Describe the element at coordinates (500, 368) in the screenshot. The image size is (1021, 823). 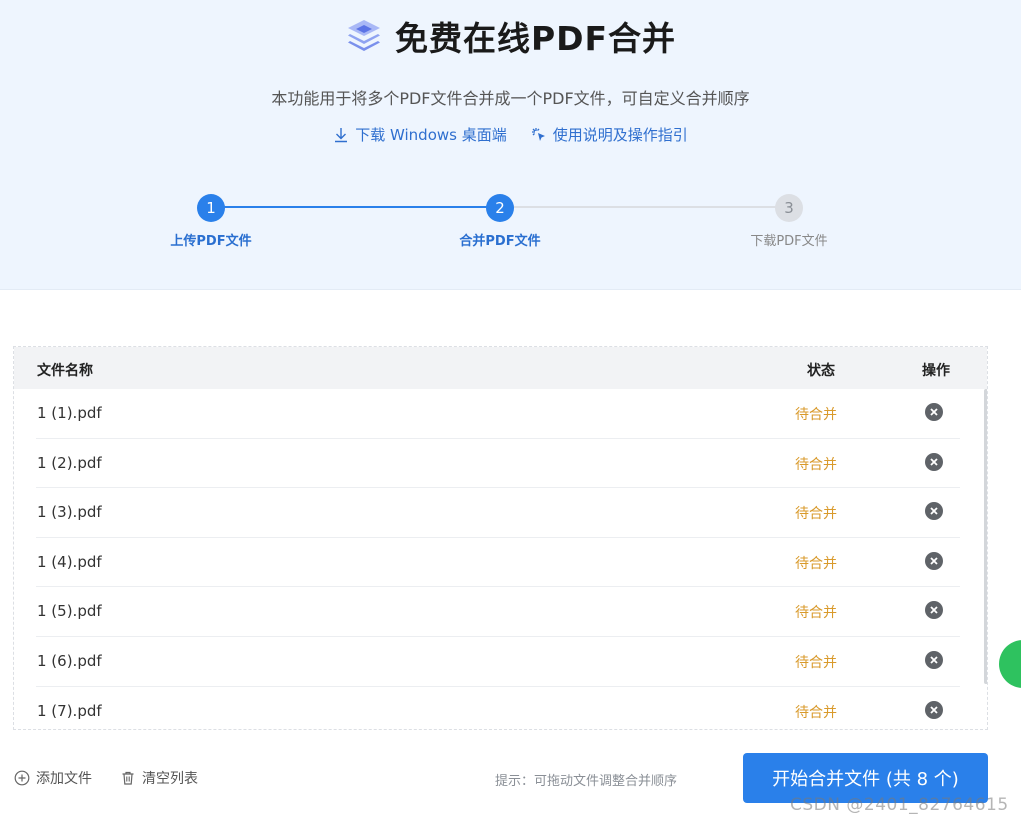
I see `table-header: 文件名称 状态 操作` at that location.